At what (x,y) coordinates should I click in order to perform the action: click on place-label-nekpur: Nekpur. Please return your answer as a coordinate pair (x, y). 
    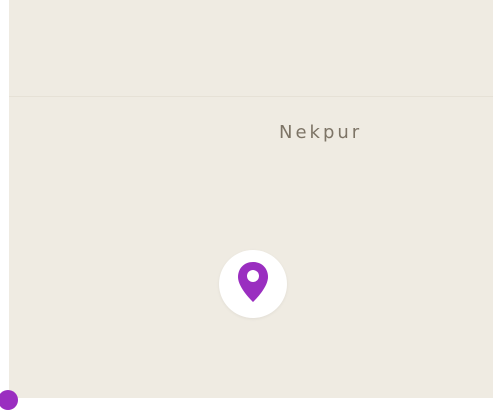
    Looking at the image, I should click on (321, 132).